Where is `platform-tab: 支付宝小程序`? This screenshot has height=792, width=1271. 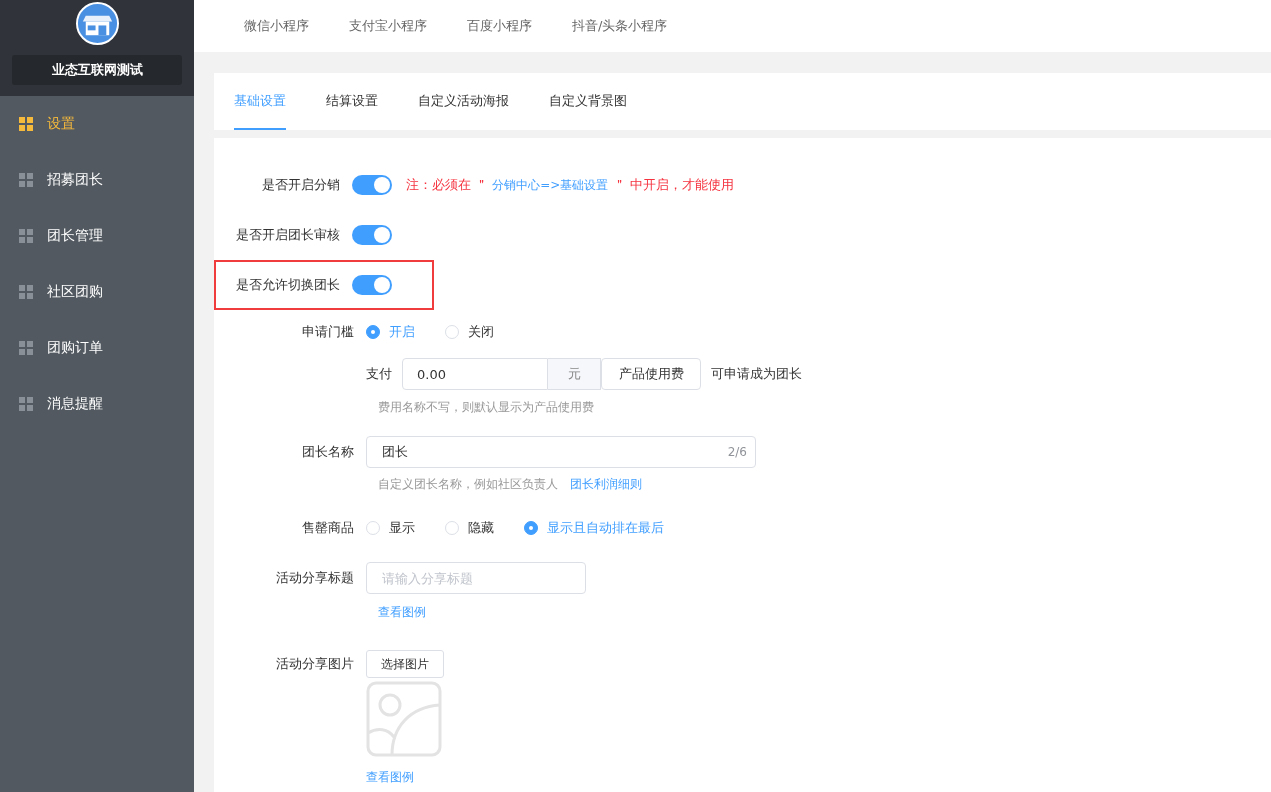 platform-tab: 支付宝小程序 is located at coordinates (388, 26).